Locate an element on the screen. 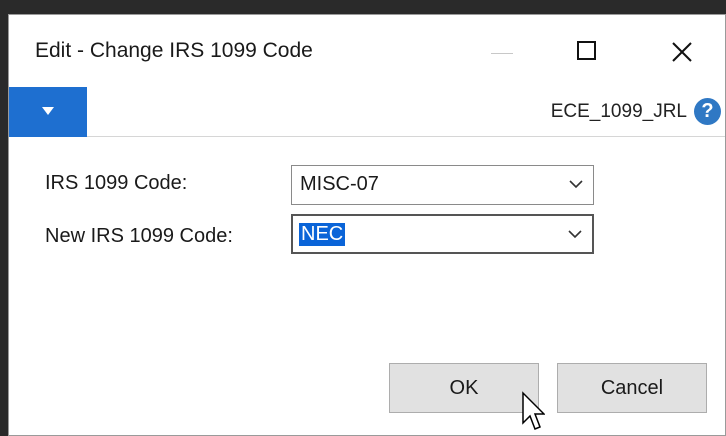 This screenshot has height=436, width=726. ribbon-bar: ECE_1099_JRL ? is located at coordinates (367, 112).